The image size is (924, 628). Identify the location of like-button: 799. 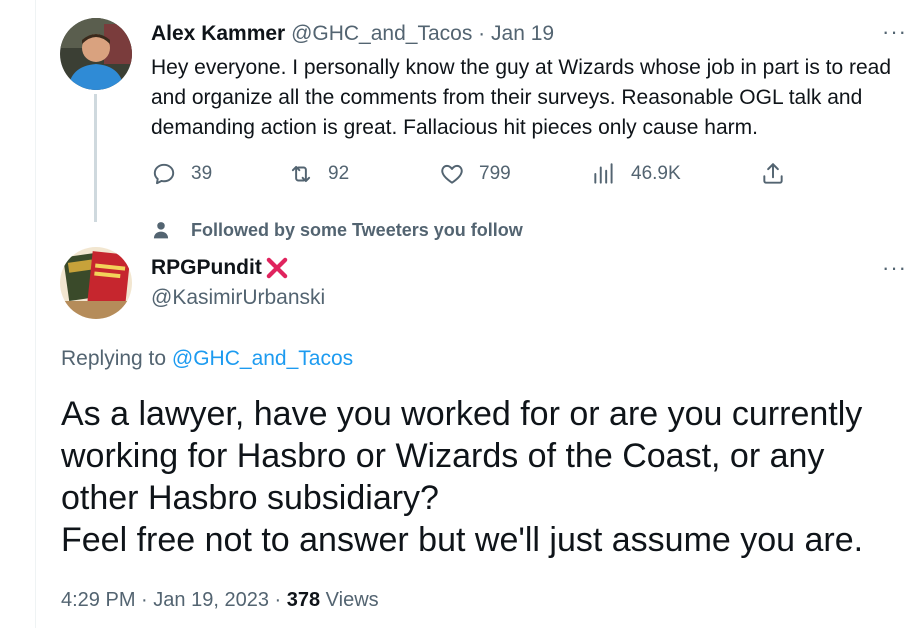
(475, 174).